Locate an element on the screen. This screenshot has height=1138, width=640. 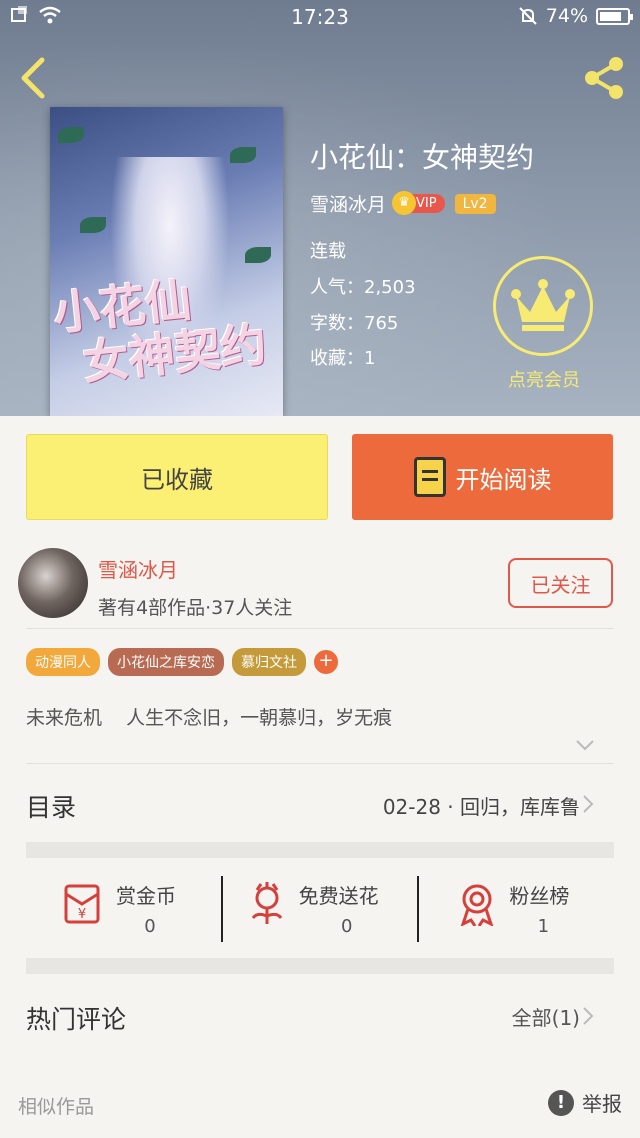
book-cover: 小花仙 女神契约 is located at coordinates (166, 261).